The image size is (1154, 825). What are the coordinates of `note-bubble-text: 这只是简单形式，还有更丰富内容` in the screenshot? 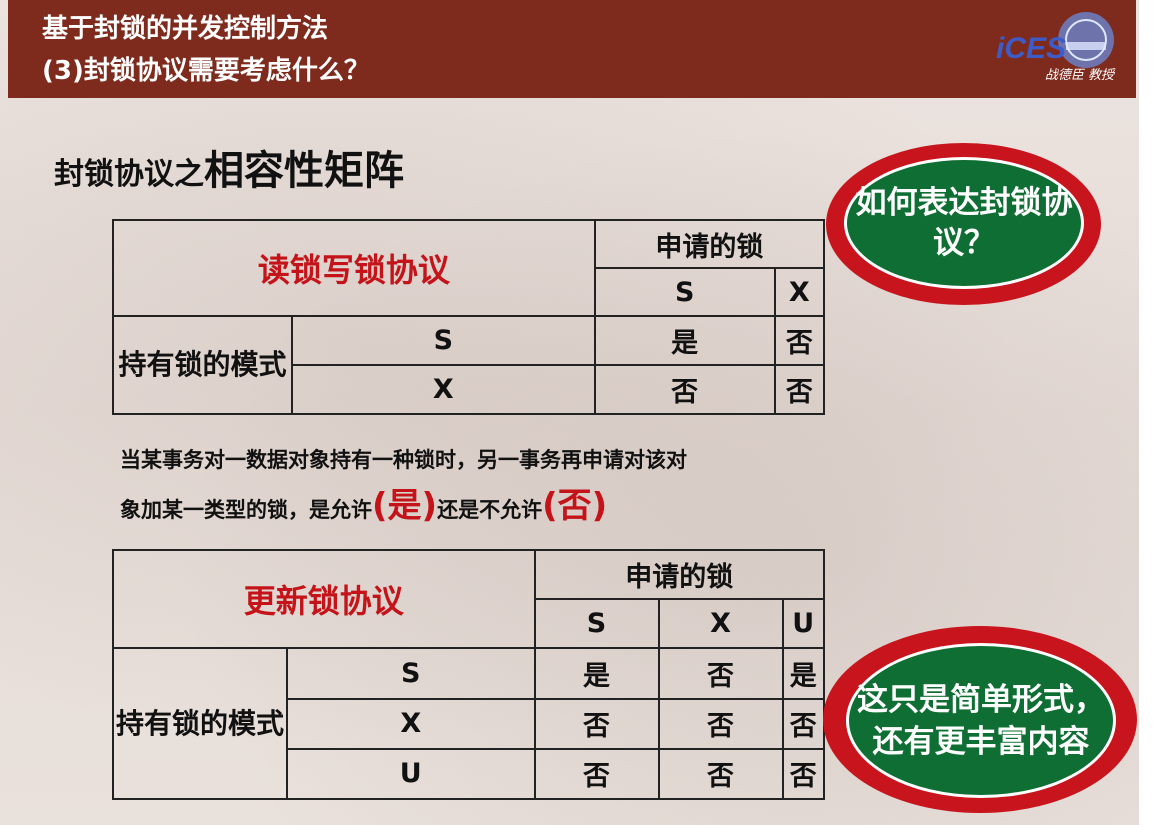 It's located at (981, 720).